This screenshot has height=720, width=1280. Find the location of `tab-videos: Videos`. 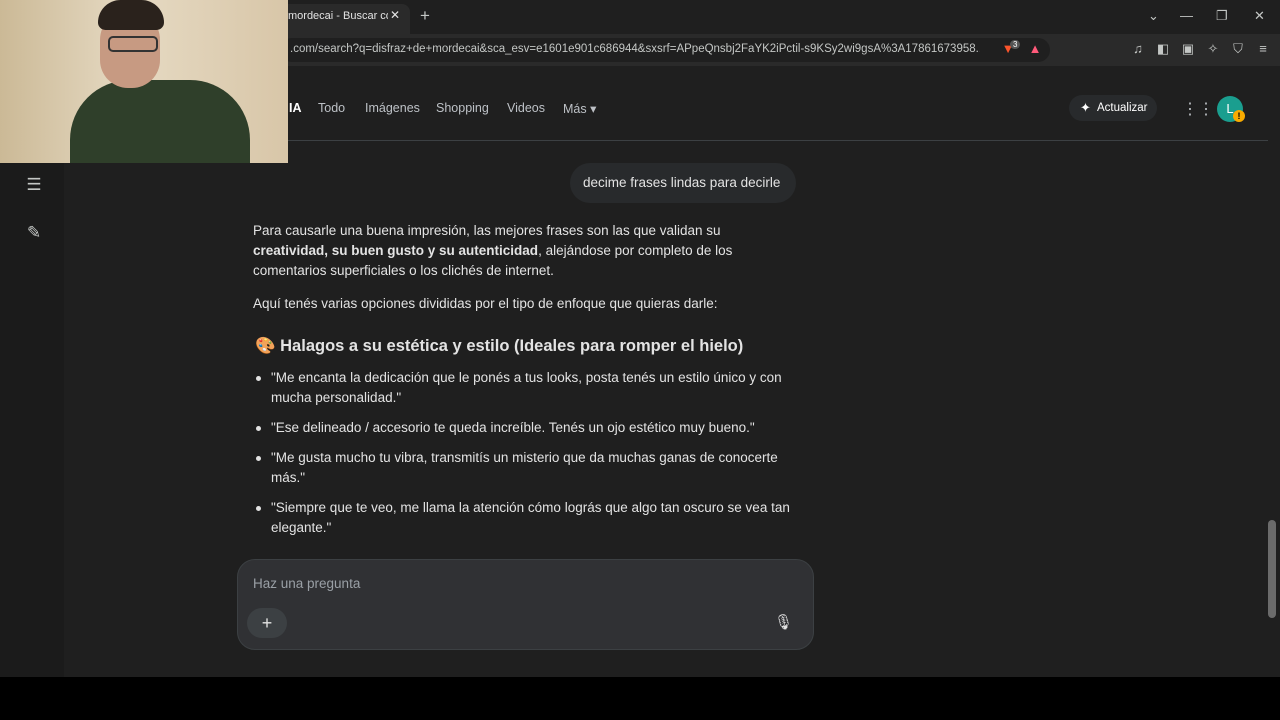

tab-videos: Videos is located at coordinates (526, 108).